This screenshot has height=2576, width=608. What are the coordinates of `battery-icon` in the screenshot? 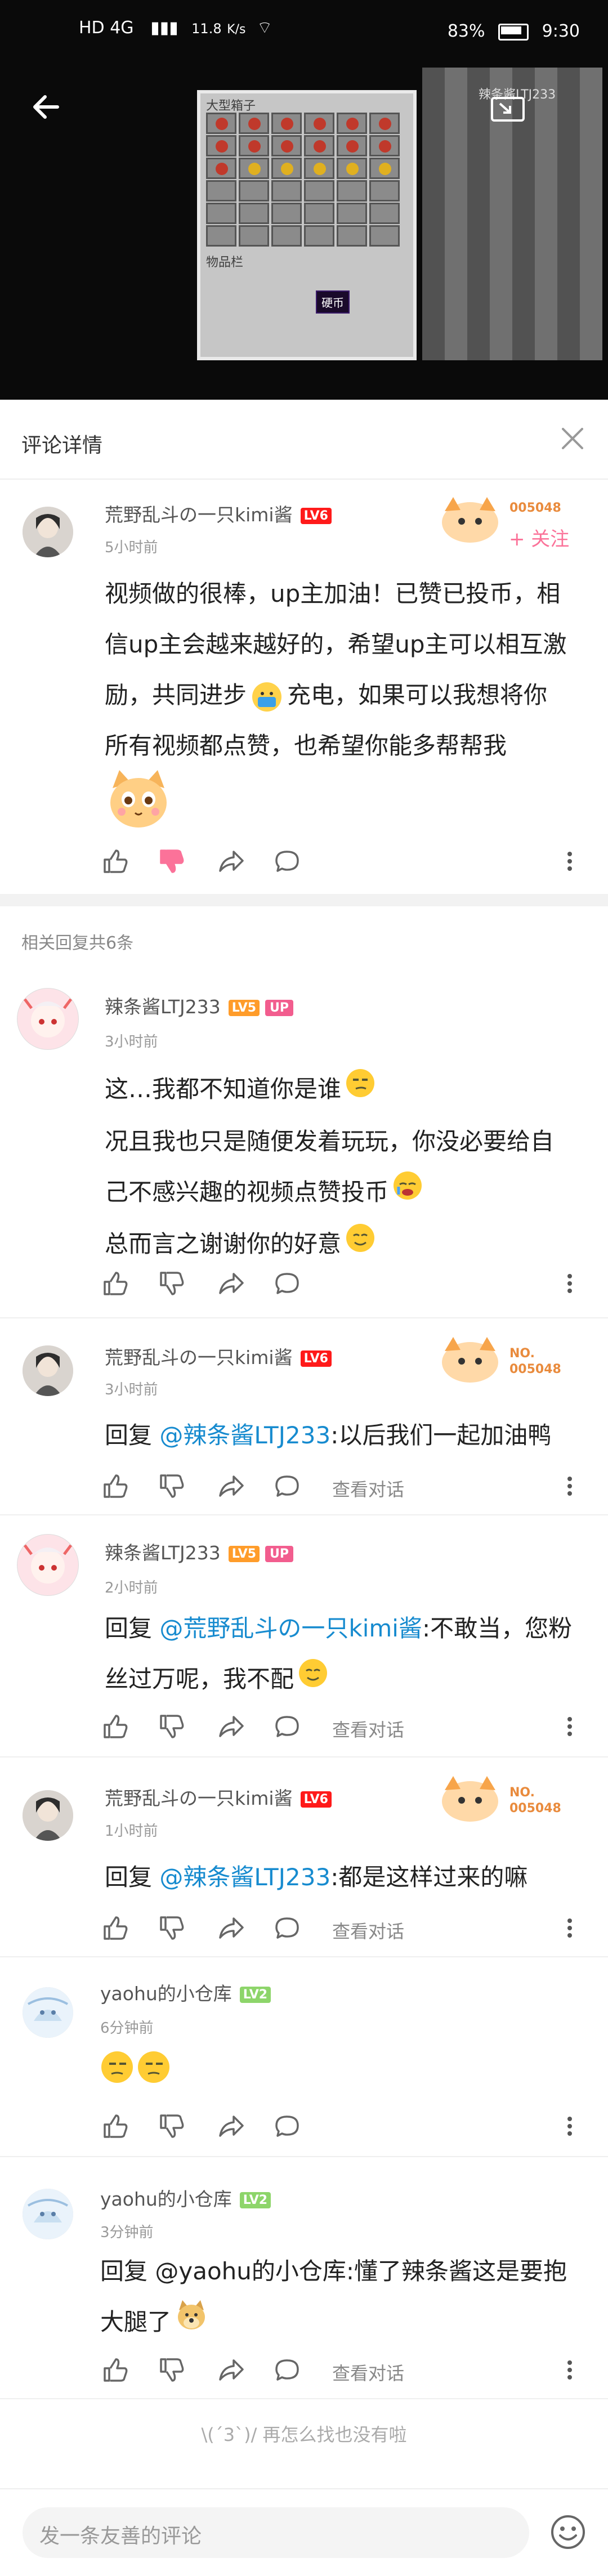 It's located at (513, 32).